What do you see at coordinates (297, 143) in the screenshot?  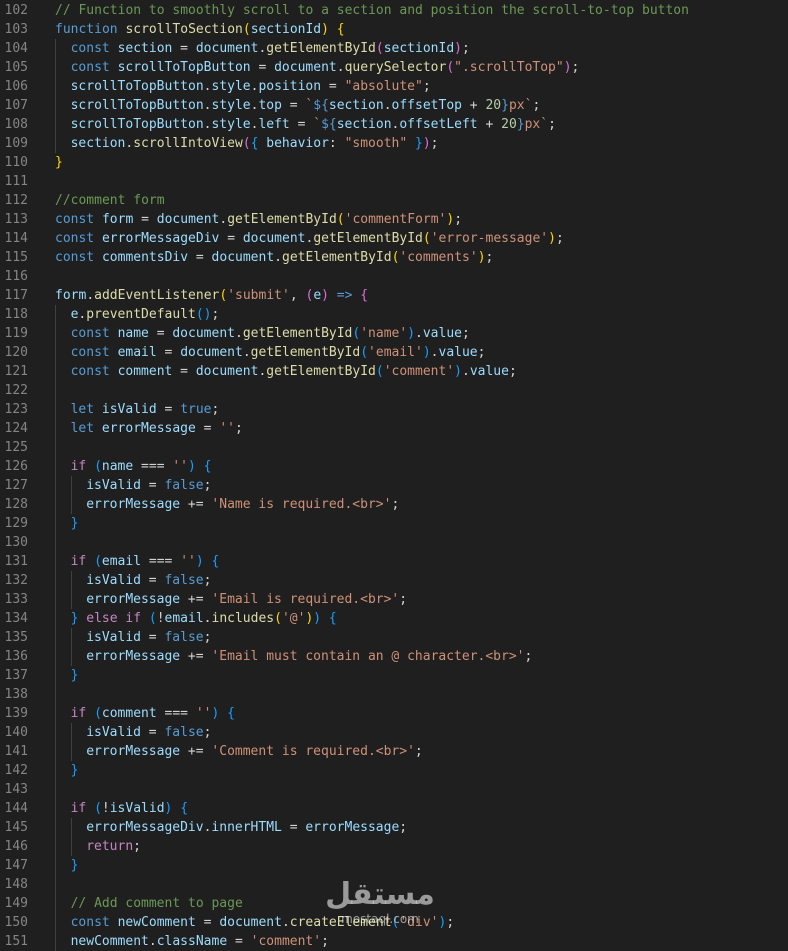 I see `code-token: behavior` at bounding box center [297, 143].